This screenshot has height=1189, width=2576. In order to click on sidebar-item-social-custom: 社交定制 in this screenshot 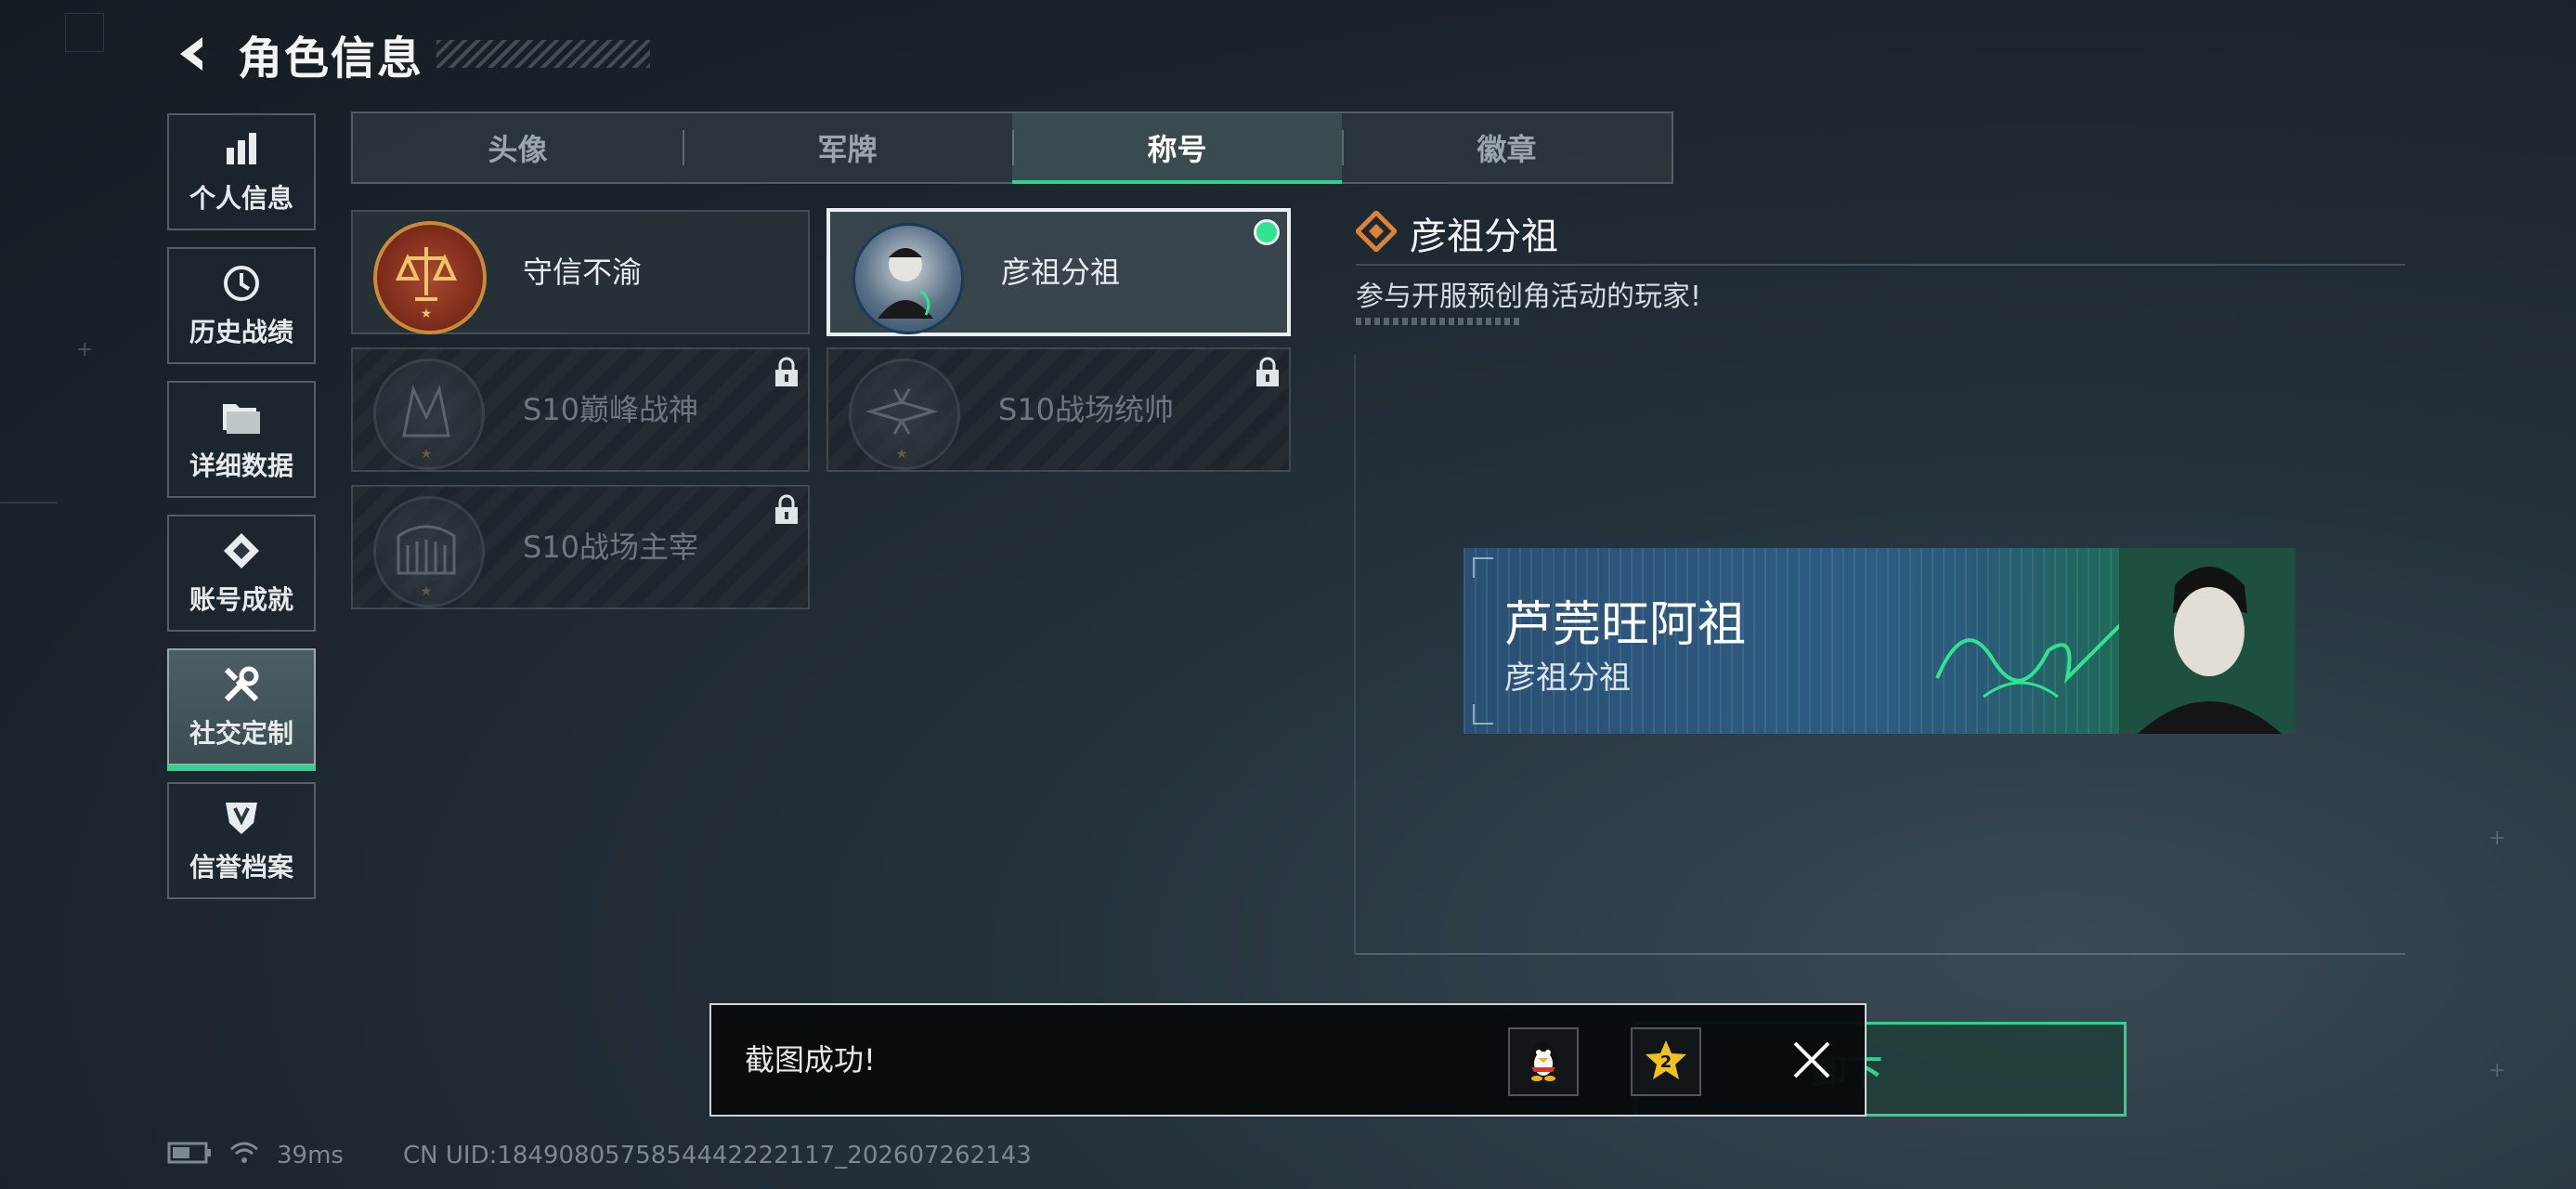, I will do `click(241, 709)`.